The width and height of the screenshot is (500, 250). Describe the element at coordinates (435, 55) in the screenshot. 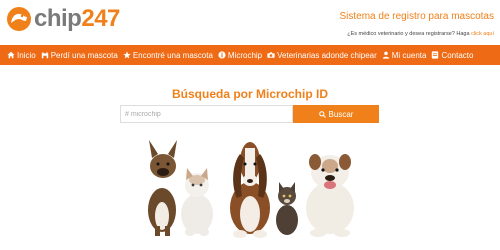

I see `contact-icon` at that location.